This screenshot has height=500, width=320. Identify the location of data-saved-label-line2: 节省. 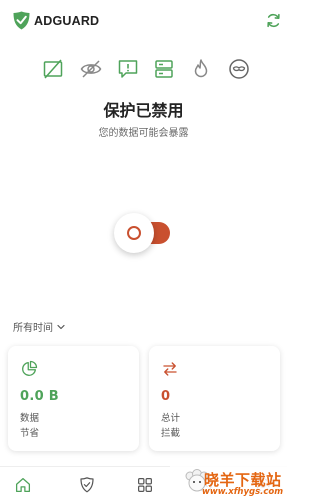
(30, 433).